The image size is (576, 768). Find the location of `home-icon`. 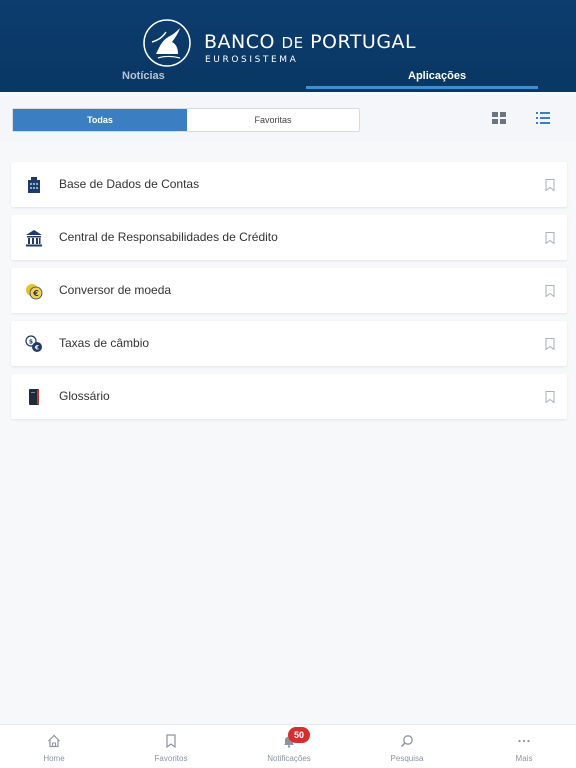

home-icon is located at coordinates (54, 741).